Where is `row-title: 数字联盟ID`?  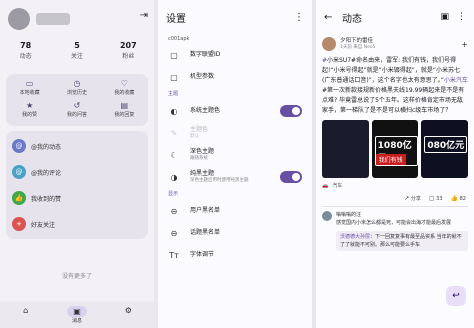
row-title: 数字联盟ID is located at coordinates (205, 54).